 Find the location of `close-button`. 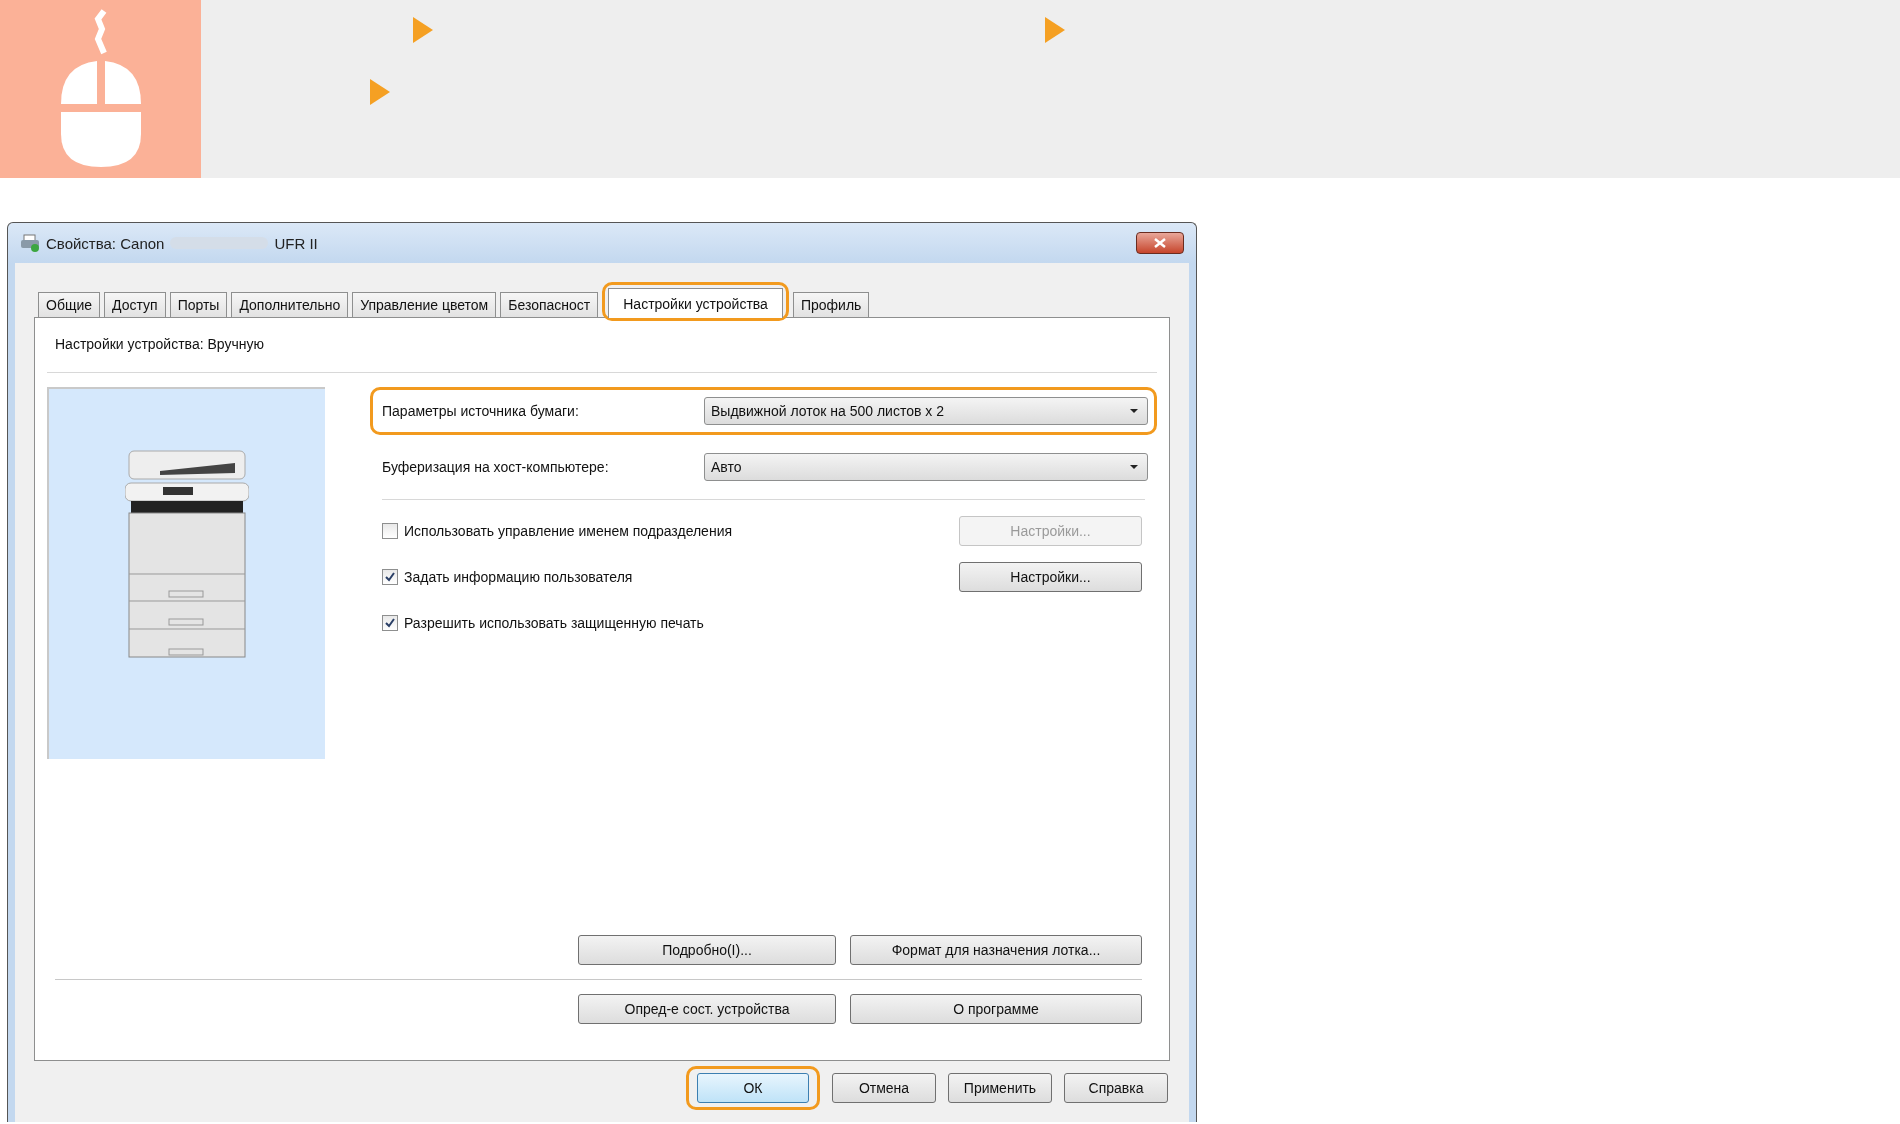

close-button is located at coordinates (1160, 243).